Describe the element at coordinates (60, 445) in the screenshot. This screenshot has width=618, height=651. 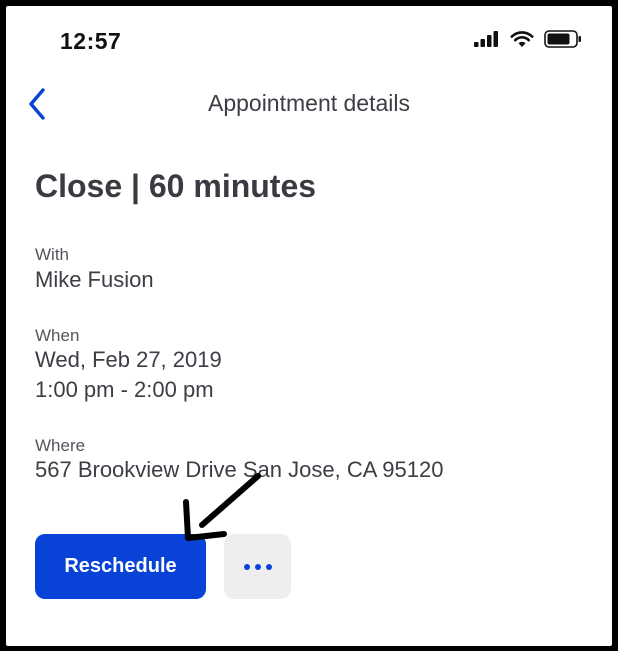
I see `where-label: Where` at that location.